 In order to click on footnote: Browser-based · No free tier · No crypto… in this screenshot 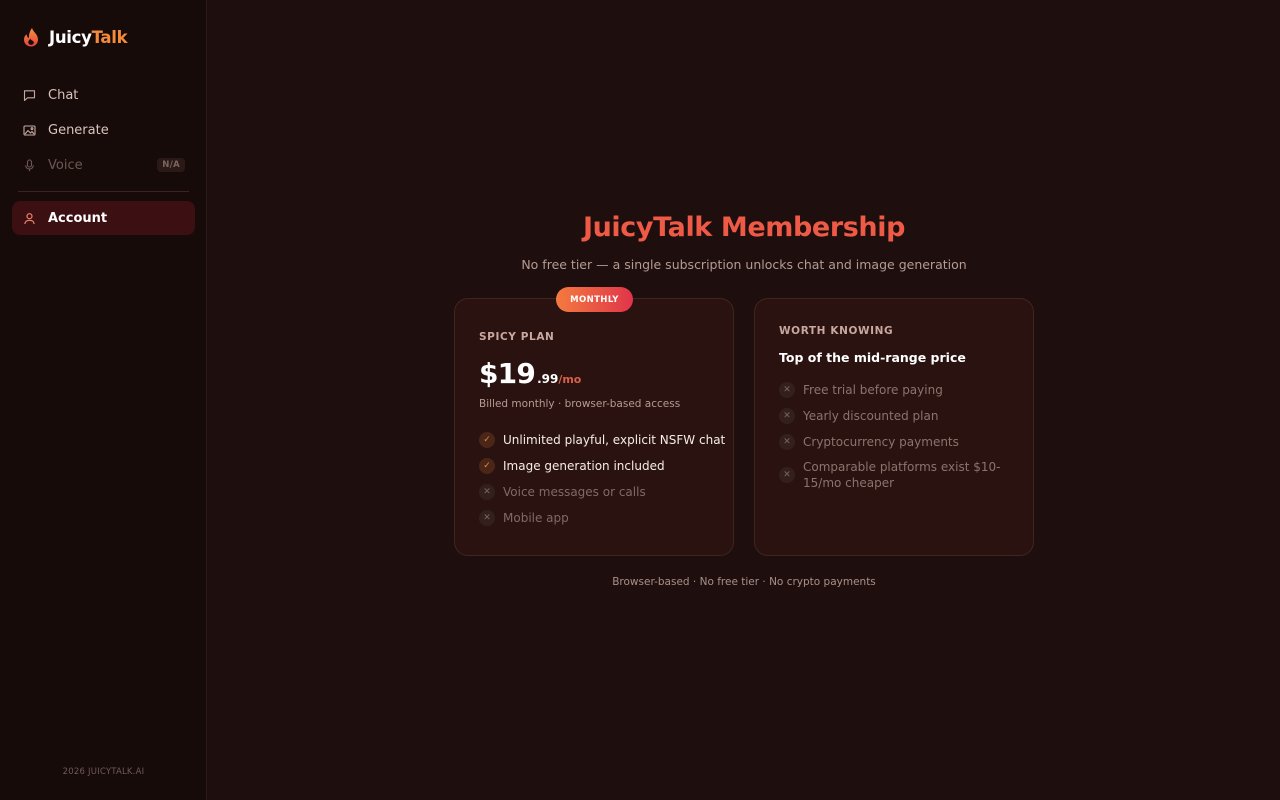, I will do `click(744, 582)`.